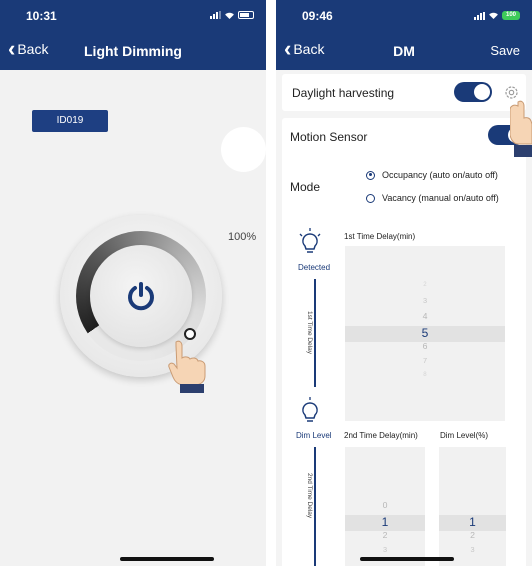  I want to click on detected-label: Detected, so click(314, 267).